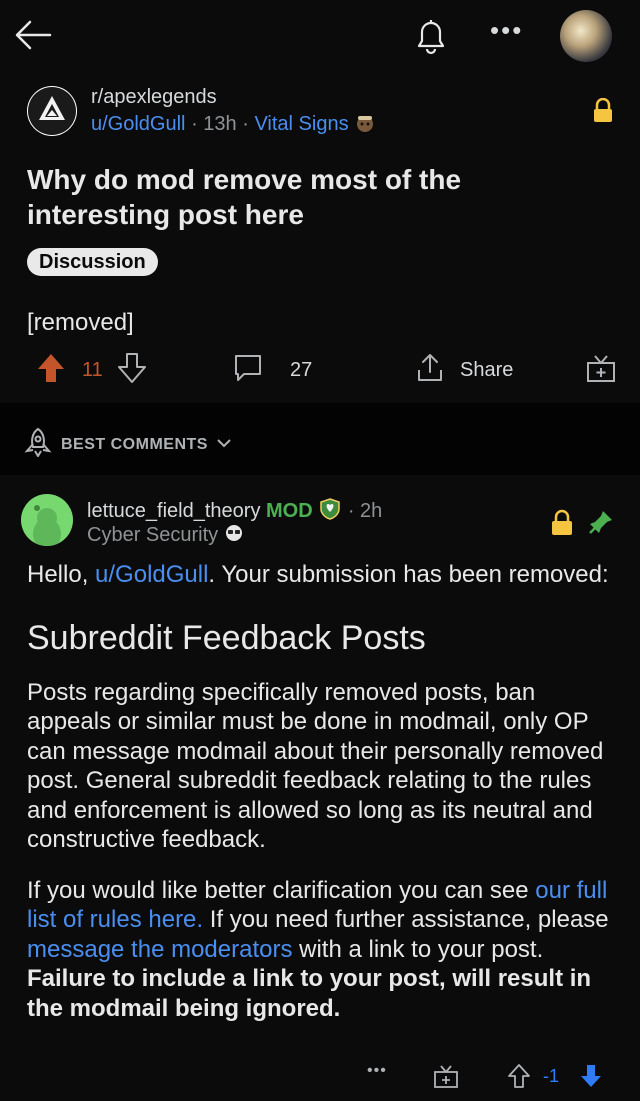  I want to click on share-icon, so click(430, 370).